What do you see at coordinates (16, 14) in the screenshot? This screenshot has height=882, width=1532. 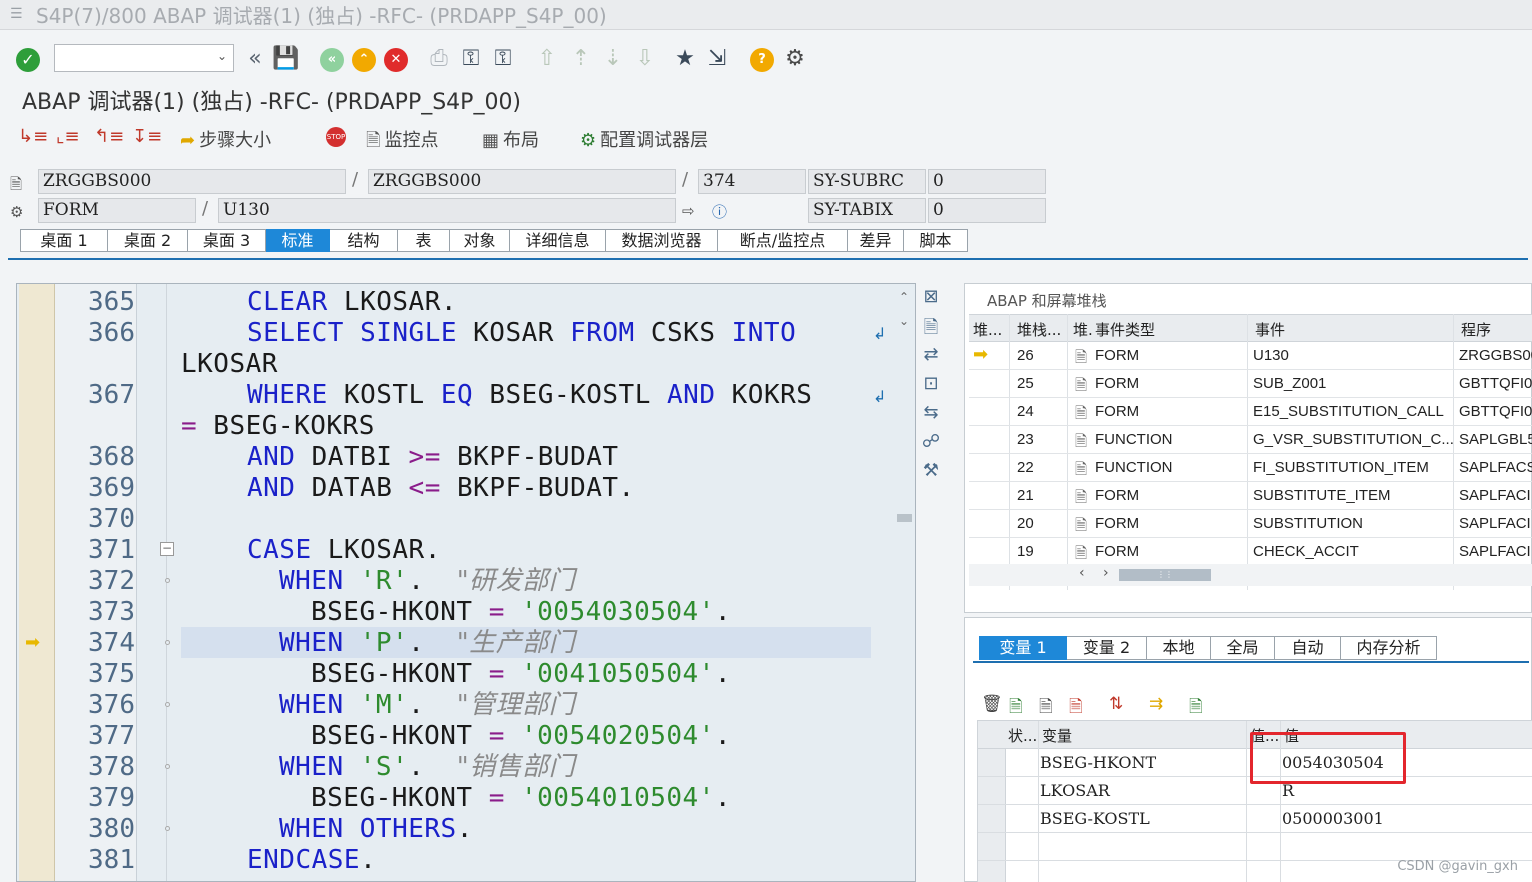 I see `window-icon: ☰` at bounding box center [16, 14].